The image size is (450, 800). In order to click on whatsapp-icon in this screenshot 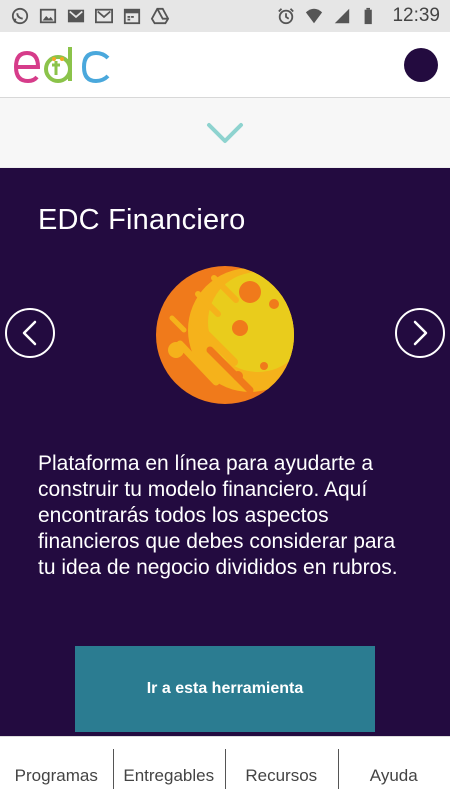, I will do `click(20, 16)`.